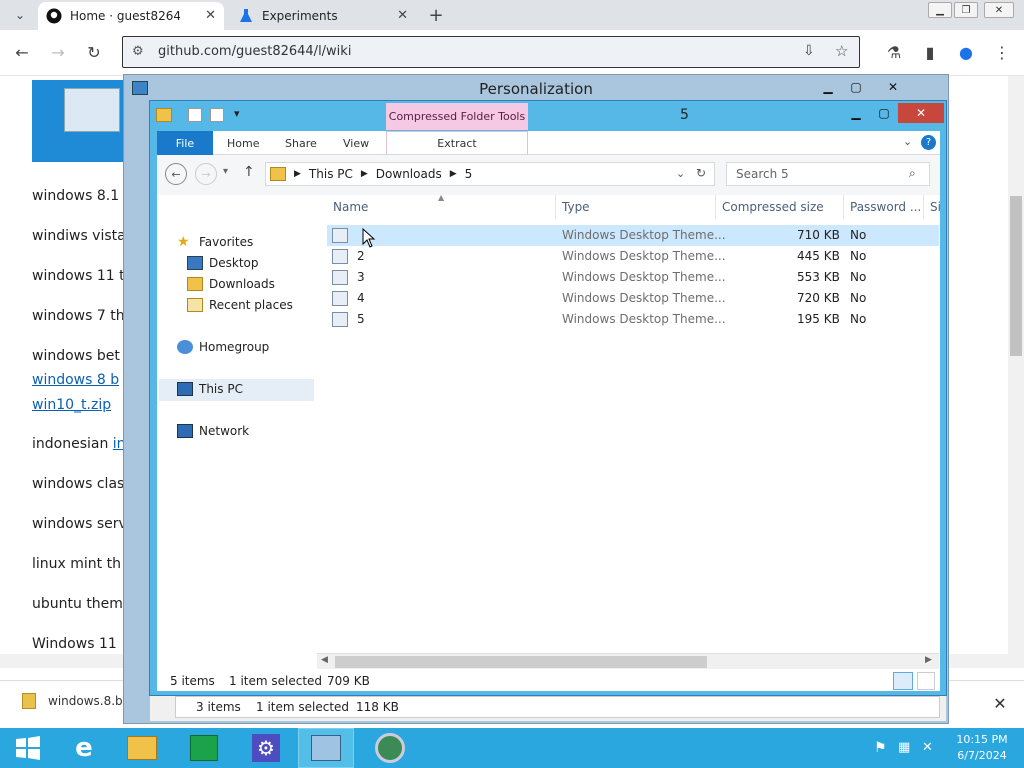  I want to click on scroll-thumb, so click(521, 662).